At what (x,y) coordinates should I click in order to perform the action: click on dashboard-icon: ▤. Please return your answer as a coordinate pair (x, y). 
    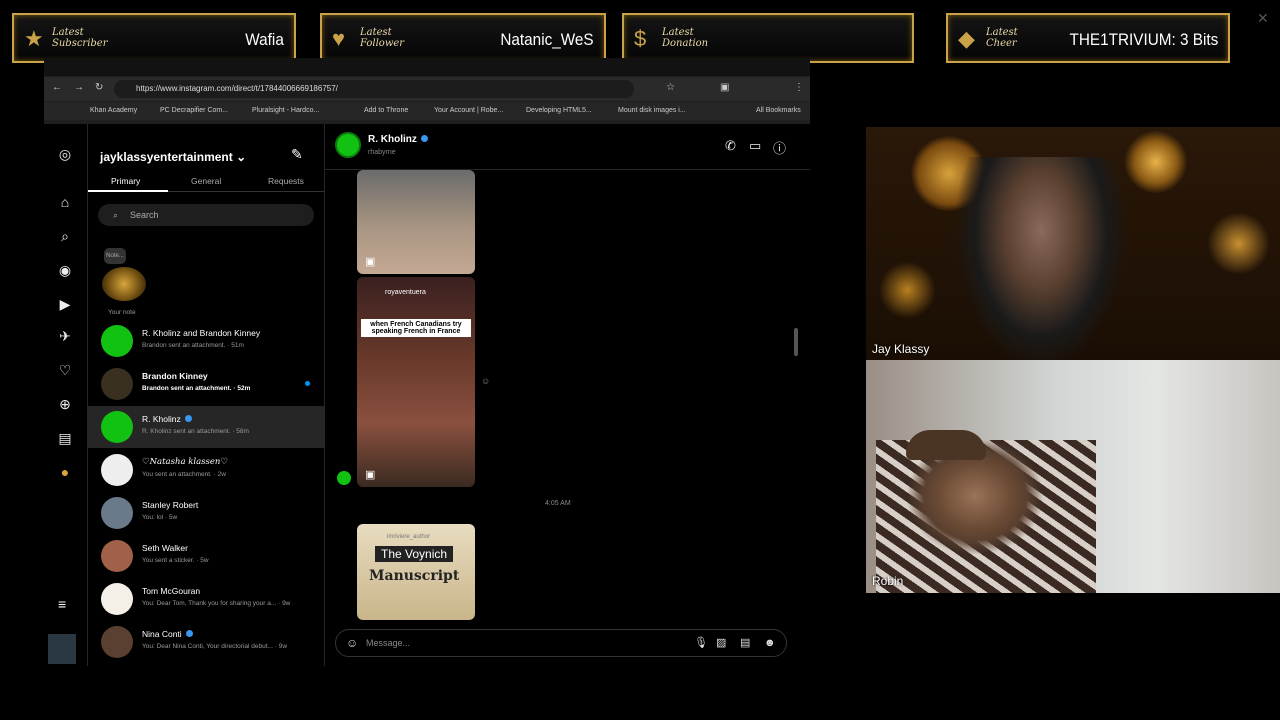
    Looking at the image, I should click on (65, 438).